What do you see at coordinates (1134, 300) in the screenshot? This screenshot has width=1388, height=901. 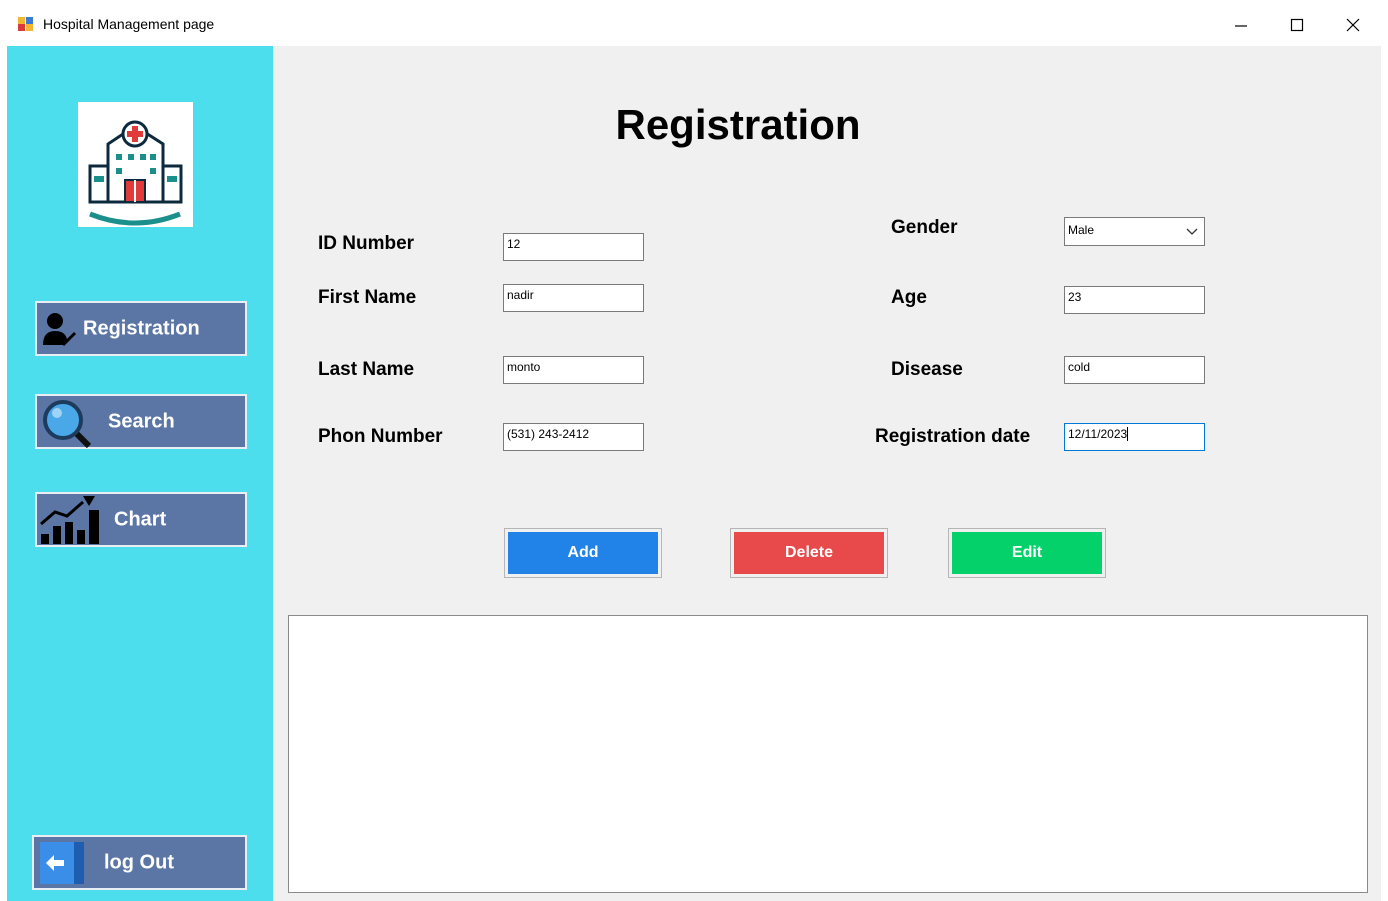 I see `age-input: 23` at bounding box center [1134, 300].